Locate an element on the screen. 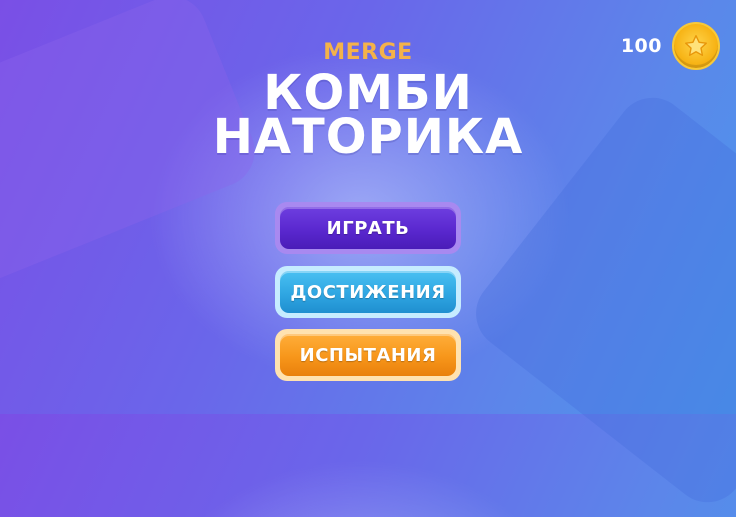  title-subtitle: MERGE is located at coordinates (368, 52).